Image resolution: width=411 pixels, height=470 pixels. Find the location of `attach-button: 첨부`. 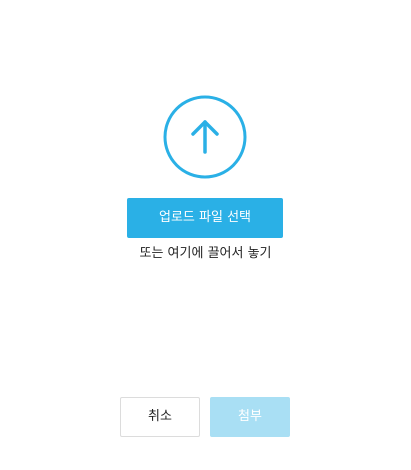

attach-button: 첨부 is located at coordinates (250, 417).